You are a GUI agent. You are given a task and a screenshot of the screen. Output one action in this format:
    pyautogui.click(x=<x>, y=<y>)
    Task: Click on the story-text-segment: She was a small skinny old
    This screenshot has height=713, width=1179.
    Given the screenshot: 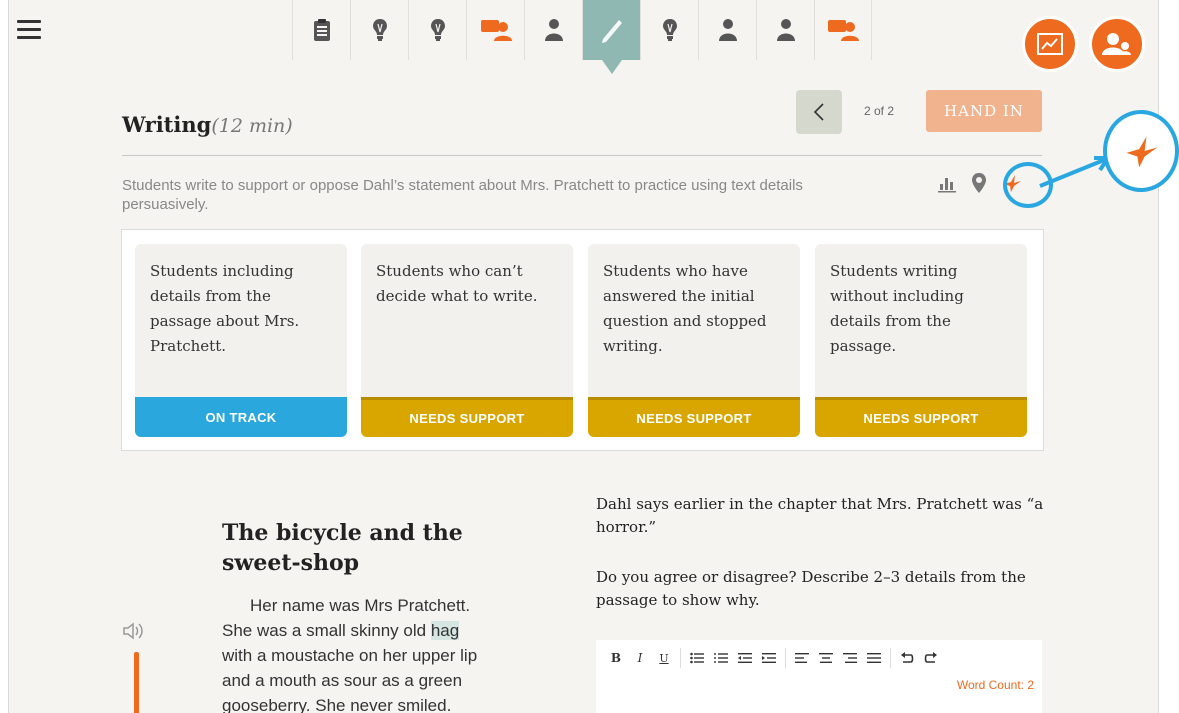 What is the action you would take?
    pyautogui.click(x=326, y=630)
    